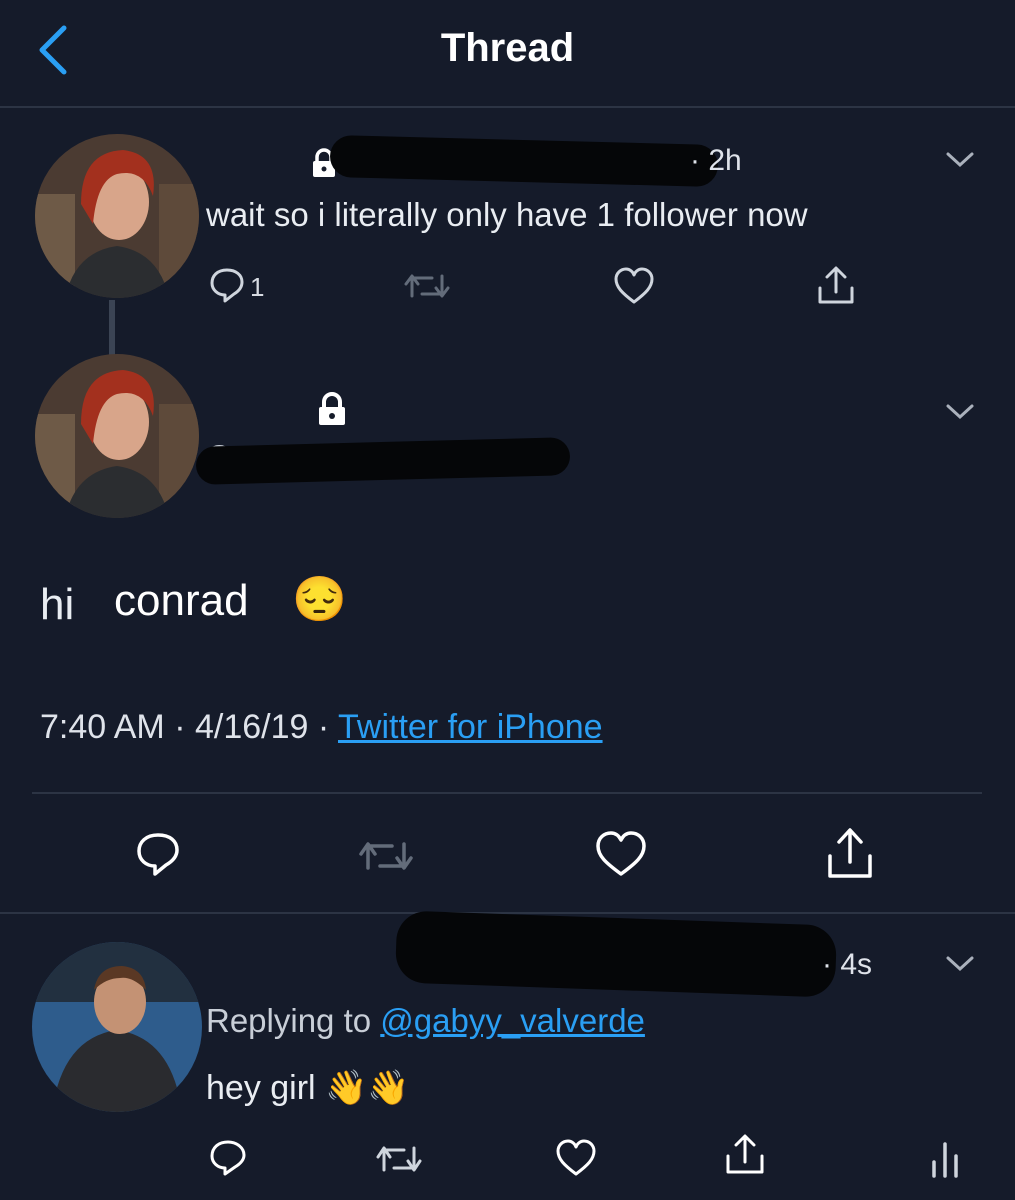  What do you see at coordinates (293, 1020) in the screenshot?
I see `replying-prefix: Replying to` at bounding box center [293, 1020].